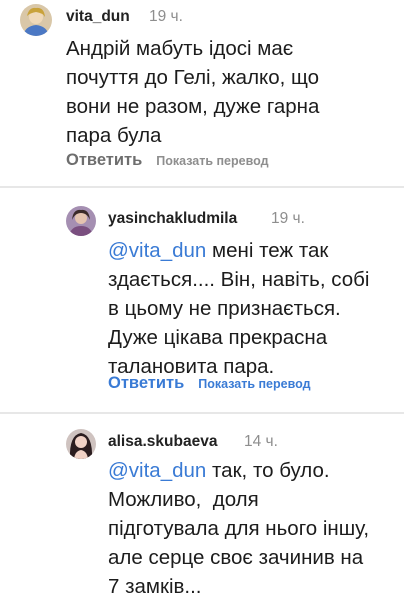  What do you see at coordinates (193, 106) in the screenshot?
I see `comment-text-line: вони не разом, дуже гарна` at bounding box center [193, 106].